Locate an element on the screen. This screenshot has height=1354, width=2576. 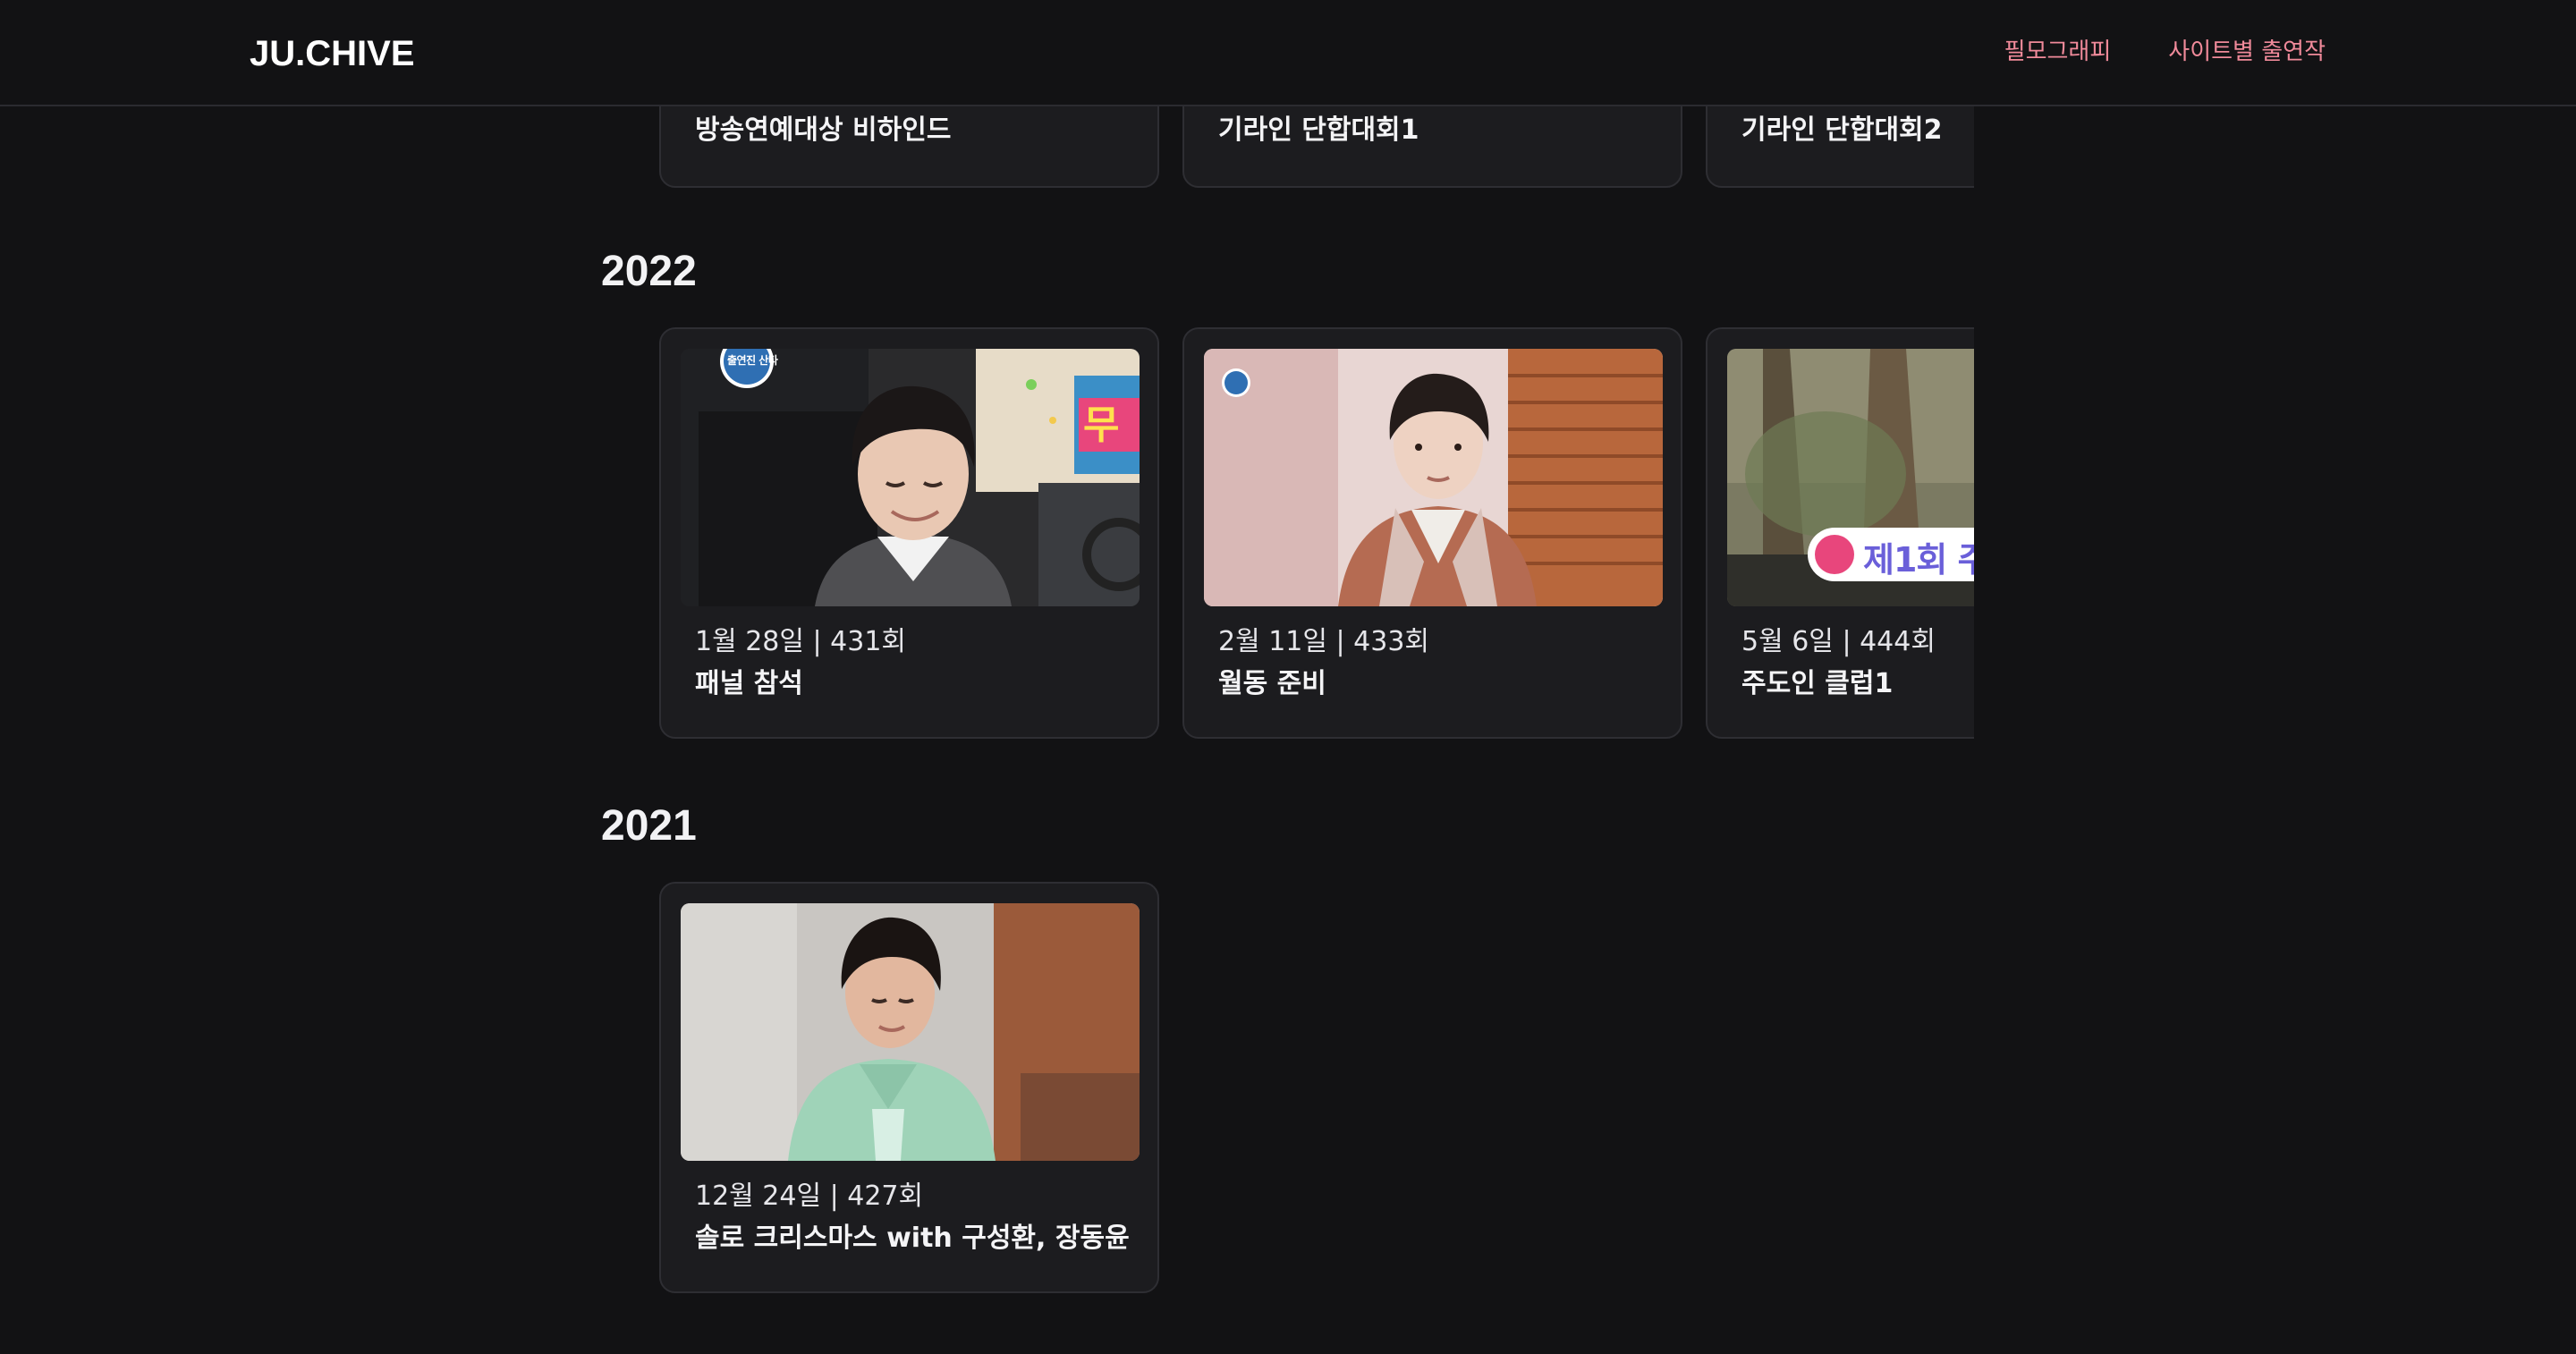
episode-card: 2월 11일 | 433회 월동 준비 is located at coordinates (1432, 533).